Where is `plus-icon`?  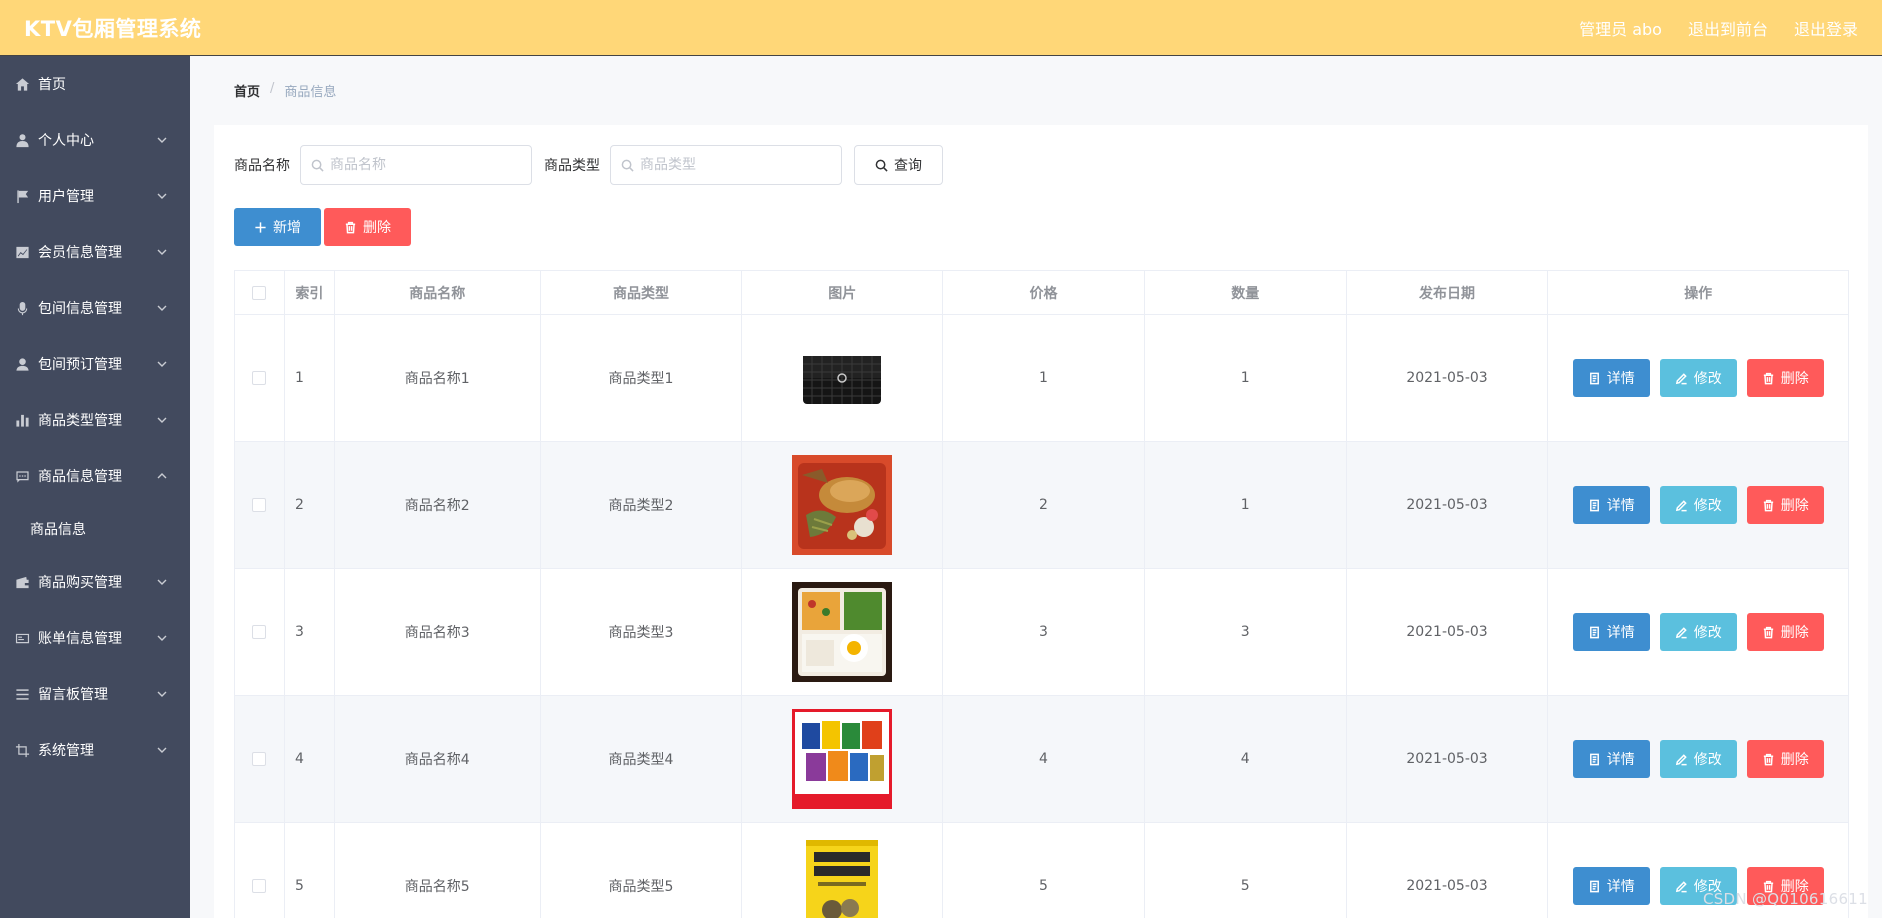 plus-icon is located at coordinates (260, 227).